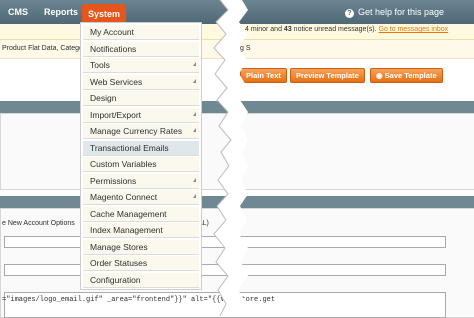  I want to click on help-link: ? Get help for this page, so click(394, 12).